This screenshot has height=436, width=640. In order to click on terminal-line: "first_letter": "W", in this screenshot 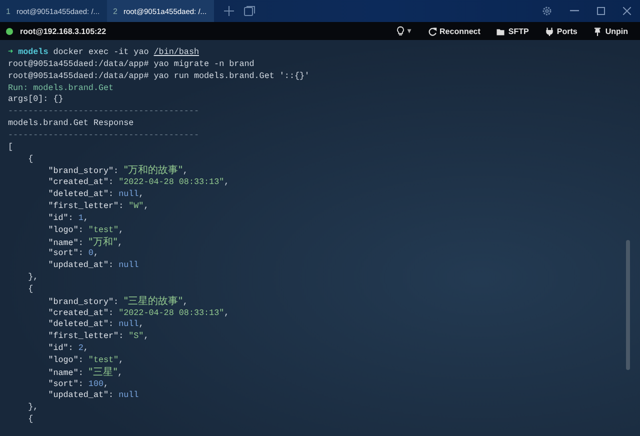, I will do `click(98, 206)`.